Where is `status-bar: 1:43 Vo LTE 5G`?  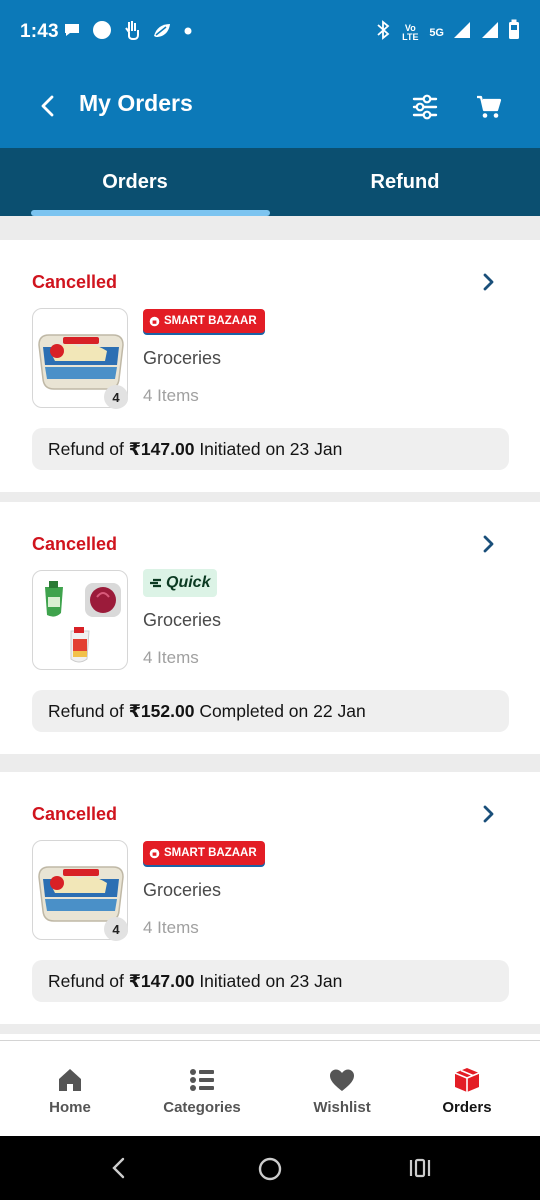
status-bar: 1:43 Vo LTE 5G is located at coordinates (270, 32).